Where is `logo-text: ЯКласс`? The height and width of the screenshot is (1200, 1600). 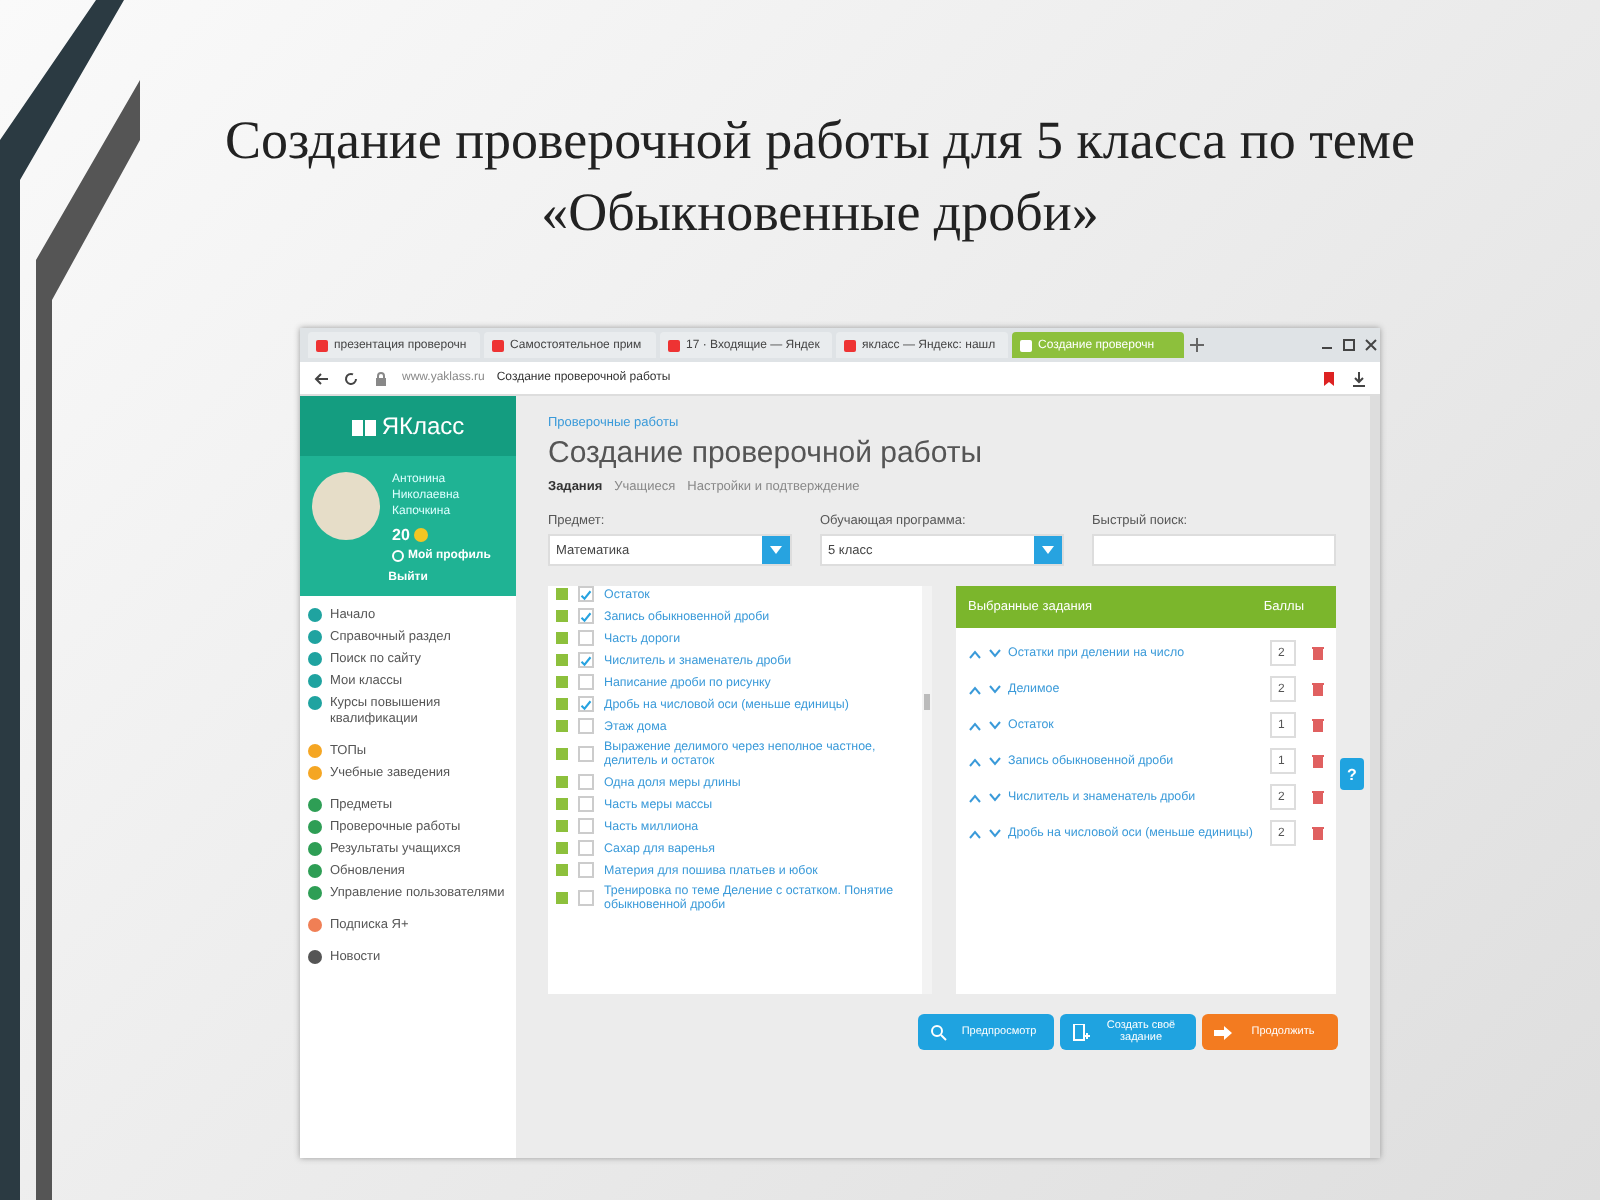 logo-text: ЯКласс is located at coordinates (423, 426).